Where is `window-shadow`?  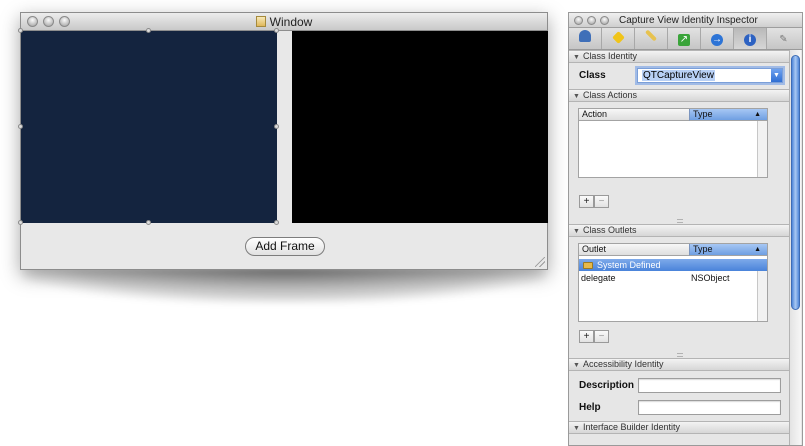
window-shadow is located at coordinates (284, 286).